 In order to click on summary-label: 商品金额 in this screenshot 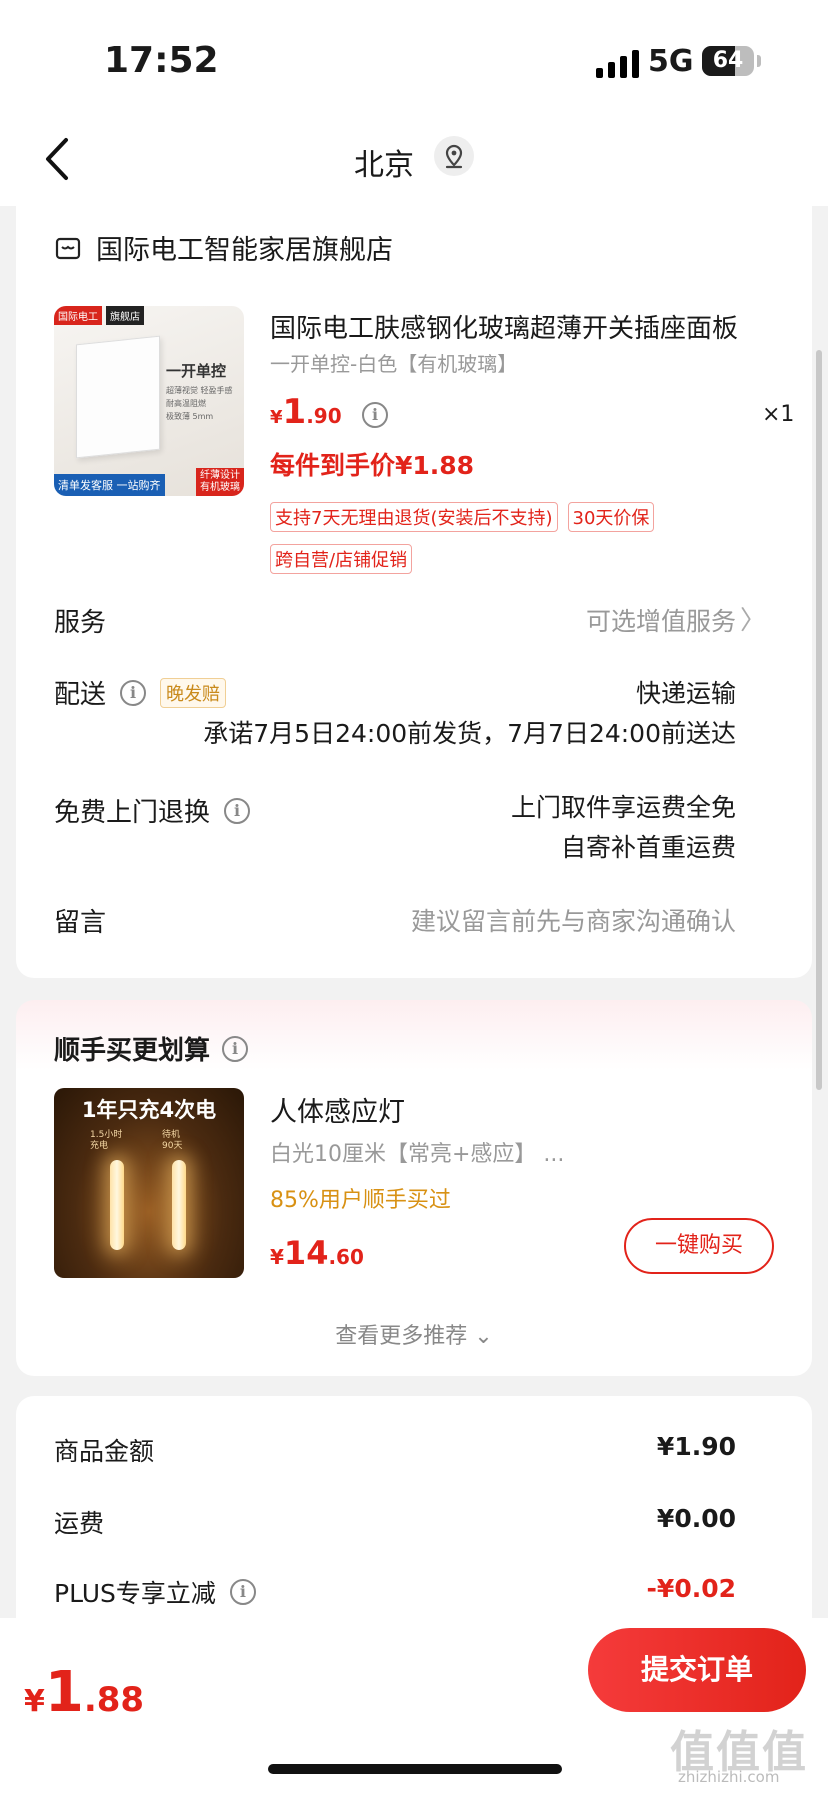, I will do `click(104, 1451)`.